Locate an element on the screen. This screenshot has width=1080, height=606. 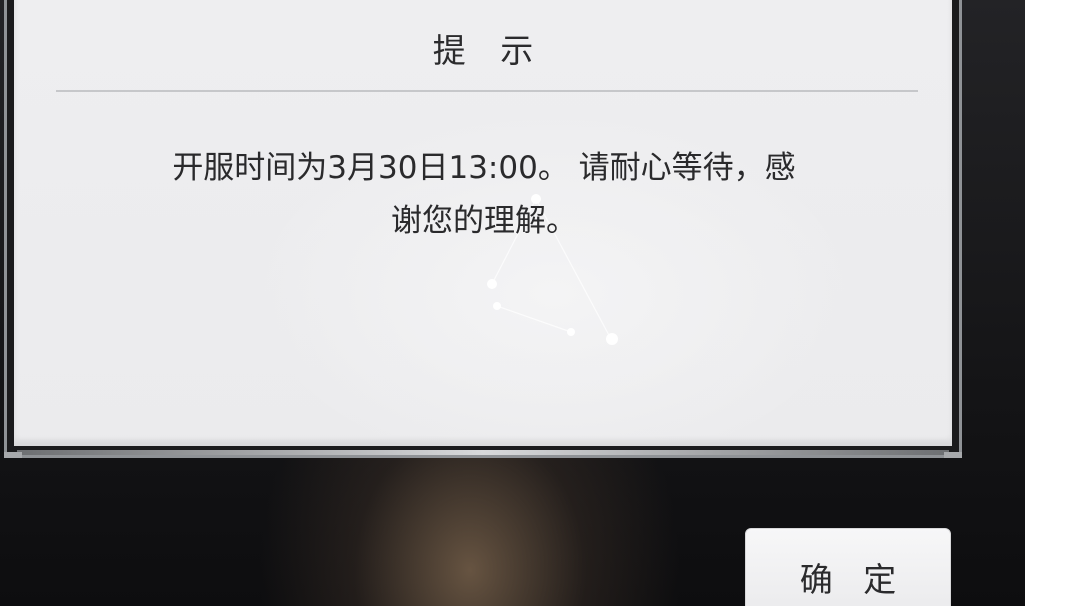
dialog-message-line-1: 开服时间为3月30日13:00。 请耐心等待，感 is located at coordinates (484, 168).